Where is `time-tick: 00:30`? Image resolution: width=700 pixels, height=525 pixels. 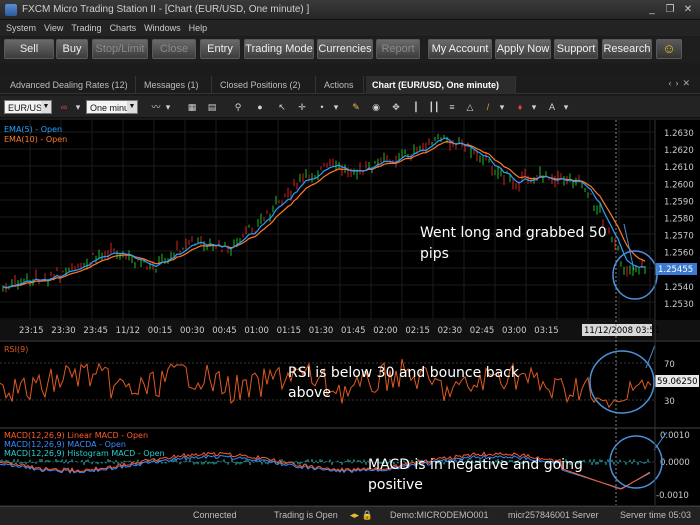
time-tick: 00:30 is located at coordinates (192, 331).